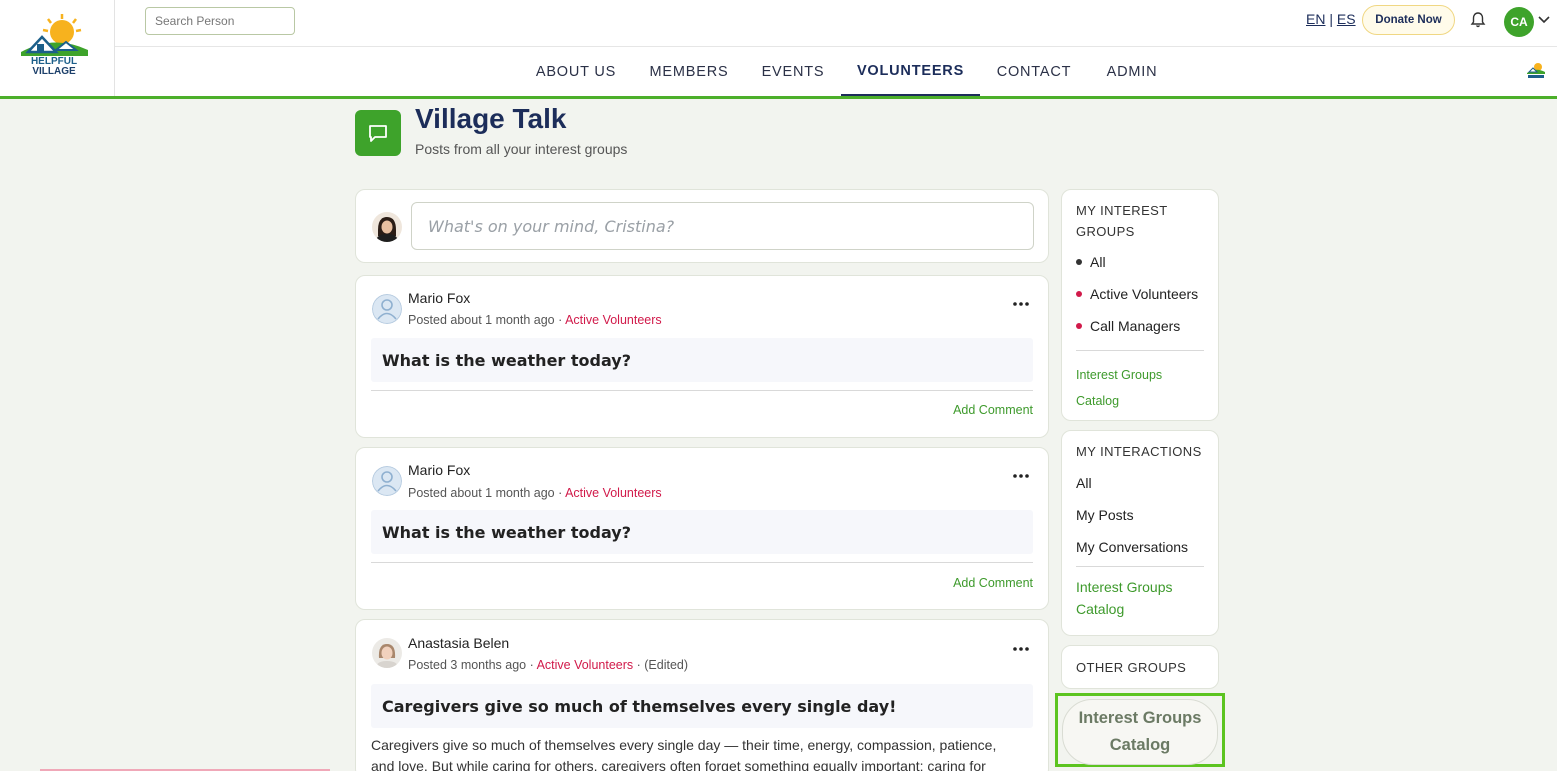  What do you see at coordinates (1034, 71) in the screenshot?
I see `nav-contact: CONTACT` at bounding box center [1034, 71].